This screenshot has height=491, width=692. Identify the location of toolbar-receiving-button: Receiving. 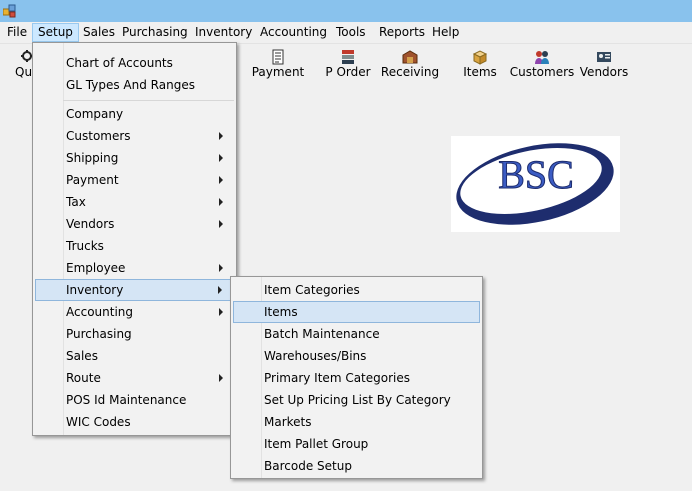
(410, 65).